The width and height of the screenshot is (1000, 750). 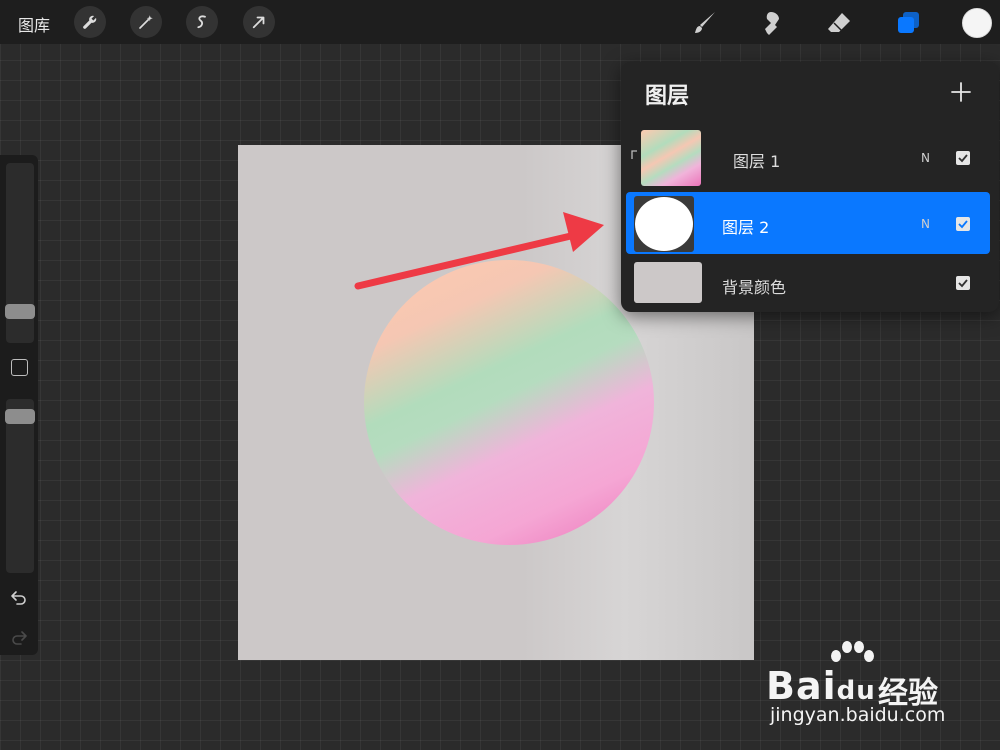 I want to click on eraser-button, so click(x=839, y=23).